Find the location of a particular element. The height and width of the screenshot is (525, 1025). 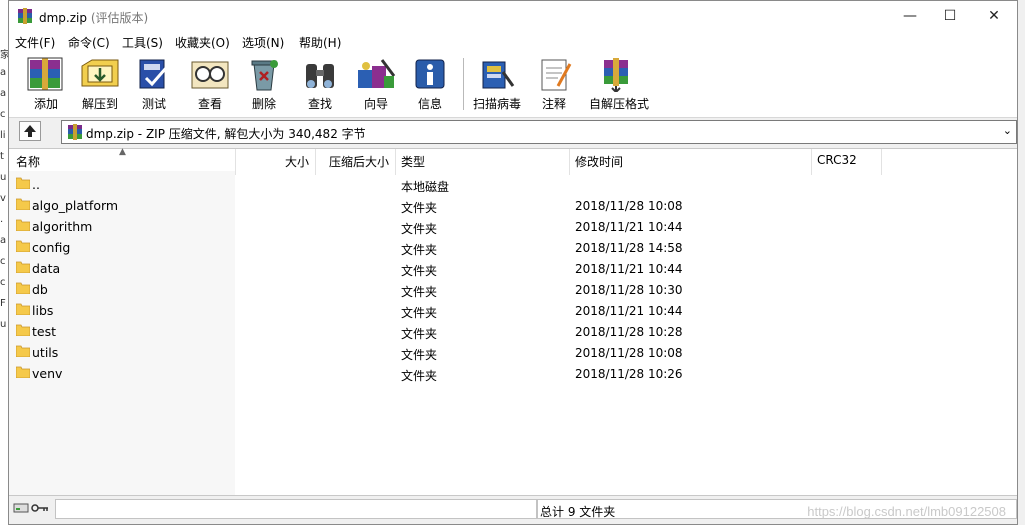

file-row: .. 本地磁盘 is located at coordinates (513, 184).